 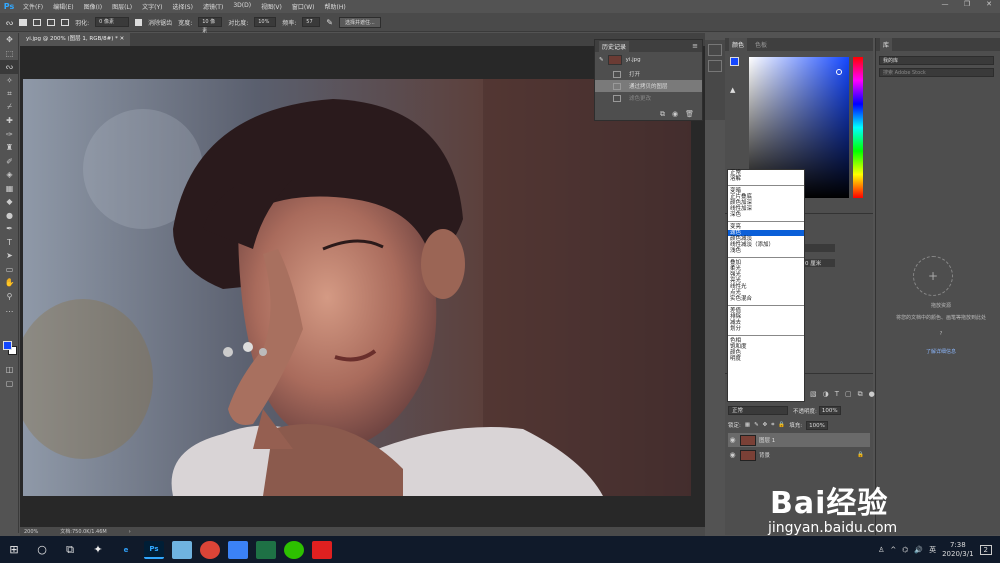 What do you see at coordinates (662, 114) in the screenshot?
I see `new-document-from-state-icon: ⧉` at bounding box center [662, 114].